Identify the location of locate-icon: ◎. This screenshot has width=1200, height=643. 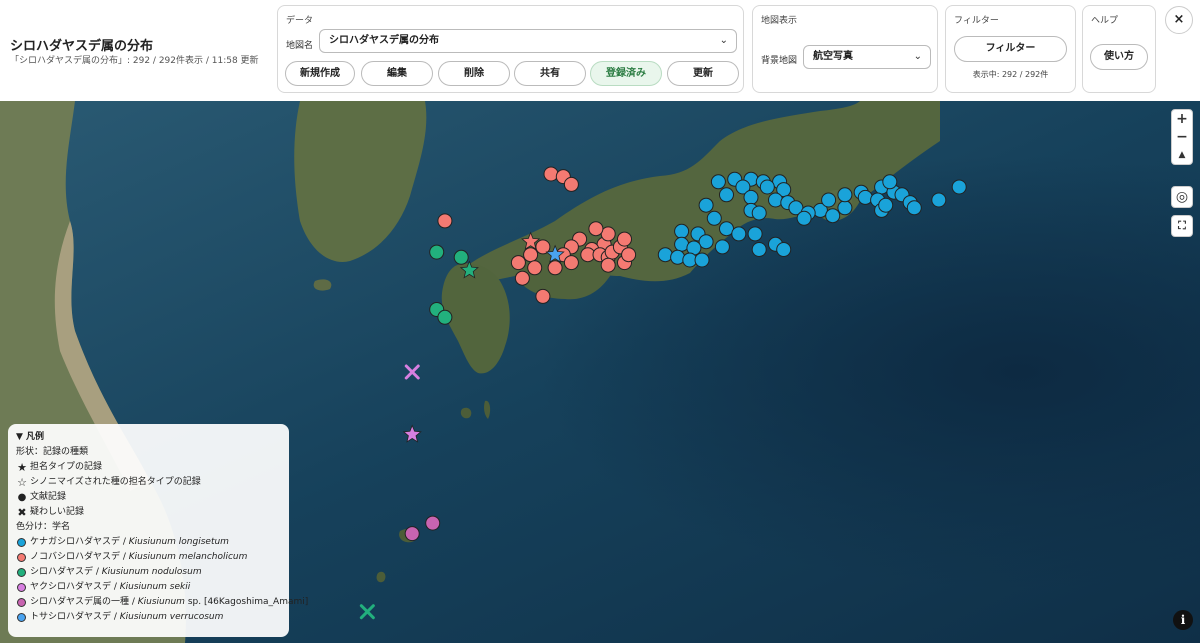
(1182, 197).